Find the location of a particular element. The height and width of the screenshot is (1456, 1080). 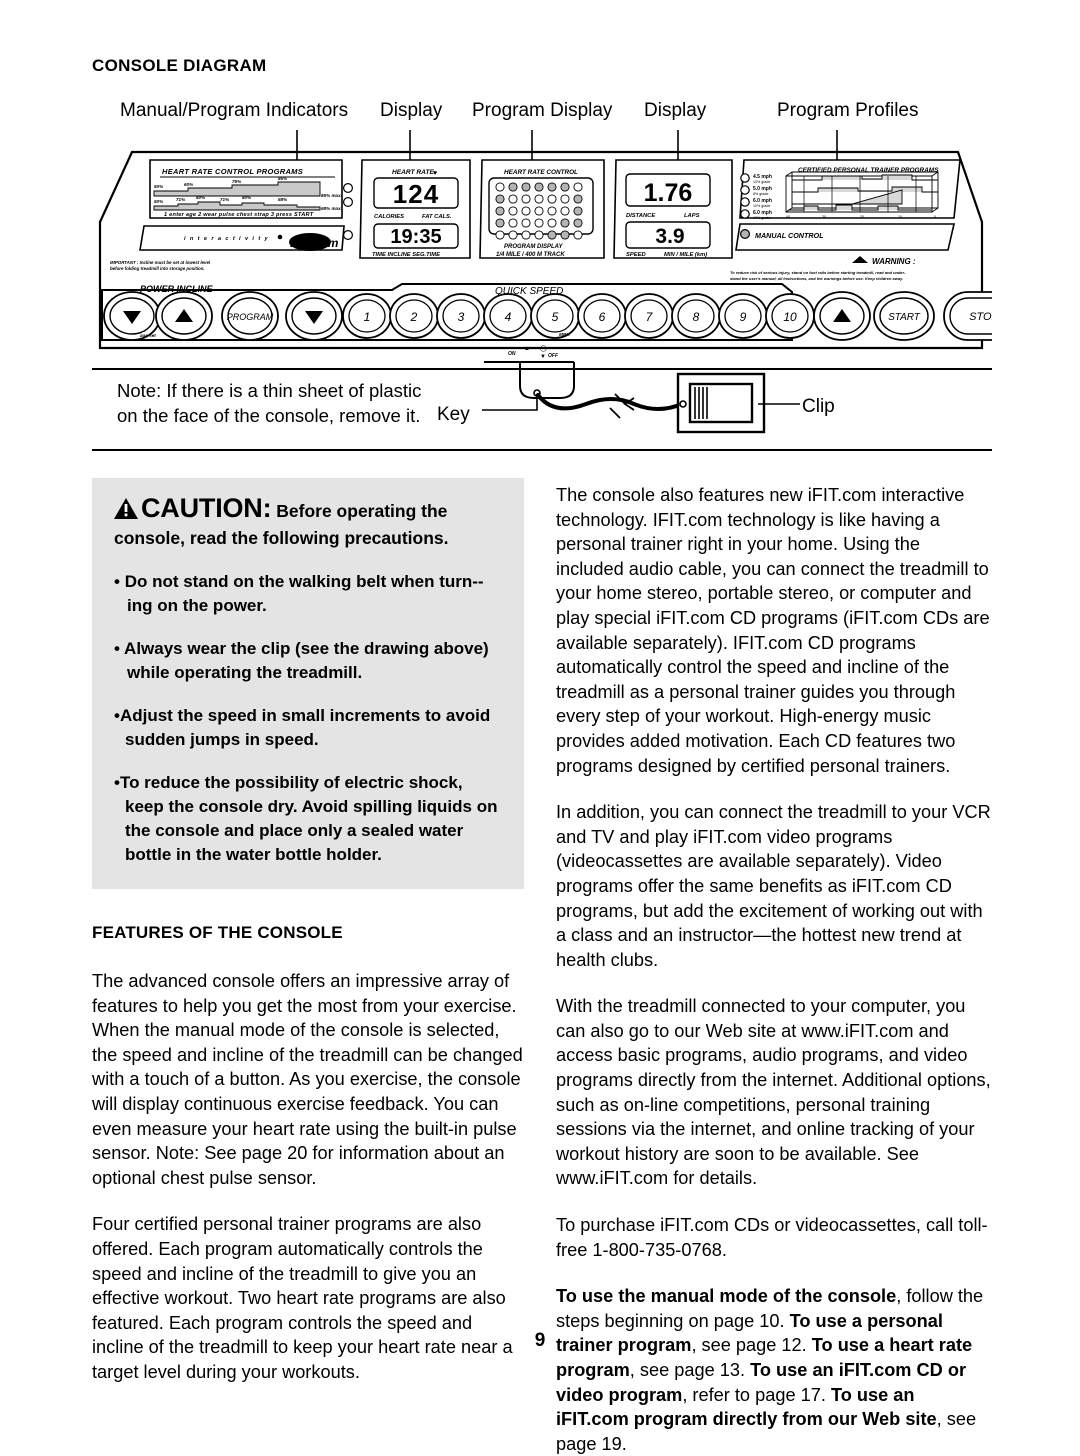

features-heading: FEATURES OF THE CONSOLE is located at coordinates (217, 932).